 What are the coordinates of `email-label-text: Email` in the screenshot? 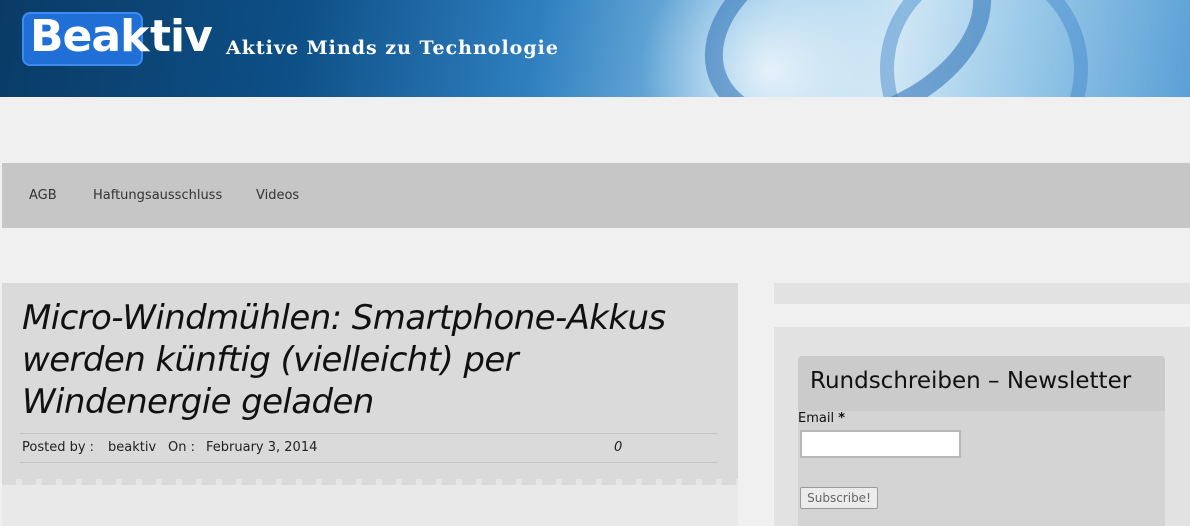 It's located at (816, 418).